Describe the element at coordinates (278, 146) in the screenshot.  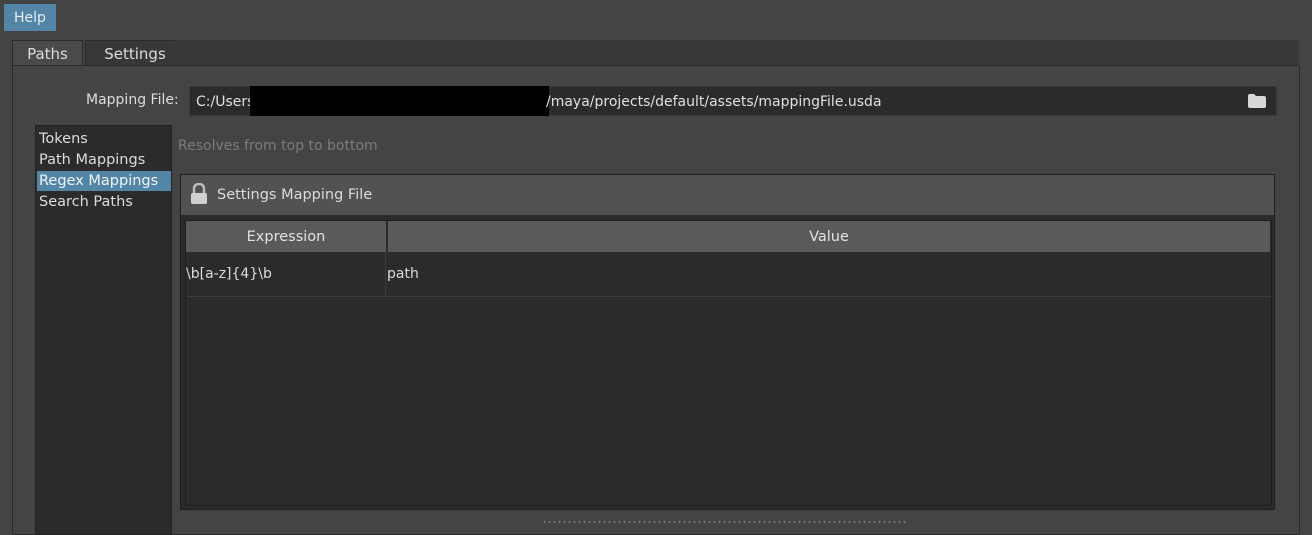
I see `resolve-order-hint: Resolves from top to bottom` at that location.